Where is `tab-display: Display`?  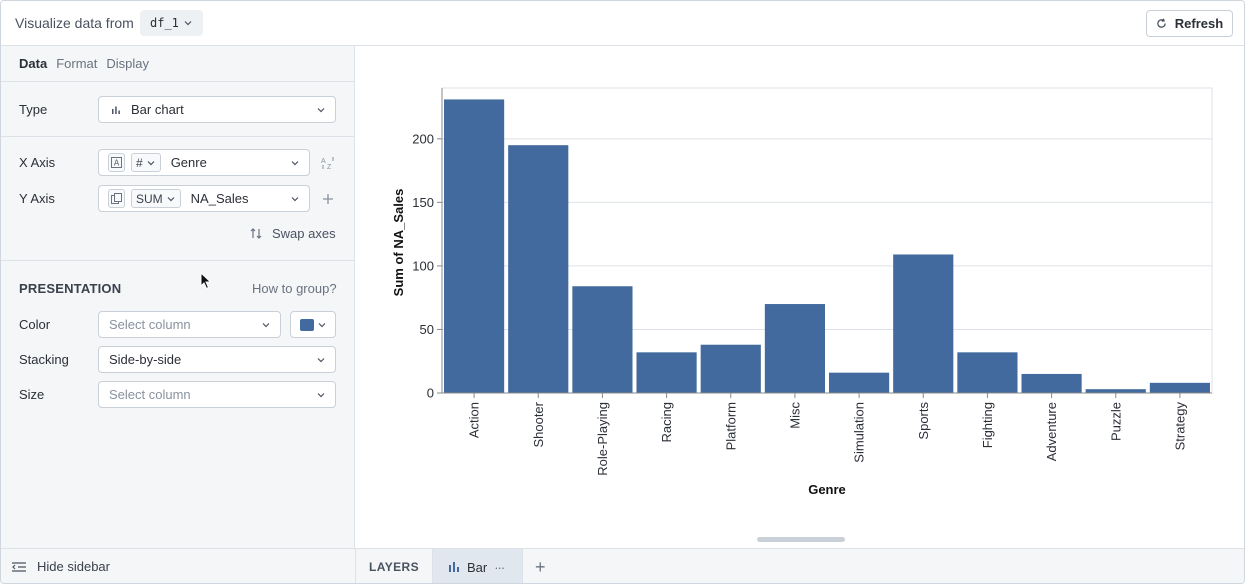 tab-display: Display is located at coordinates (127, 63).